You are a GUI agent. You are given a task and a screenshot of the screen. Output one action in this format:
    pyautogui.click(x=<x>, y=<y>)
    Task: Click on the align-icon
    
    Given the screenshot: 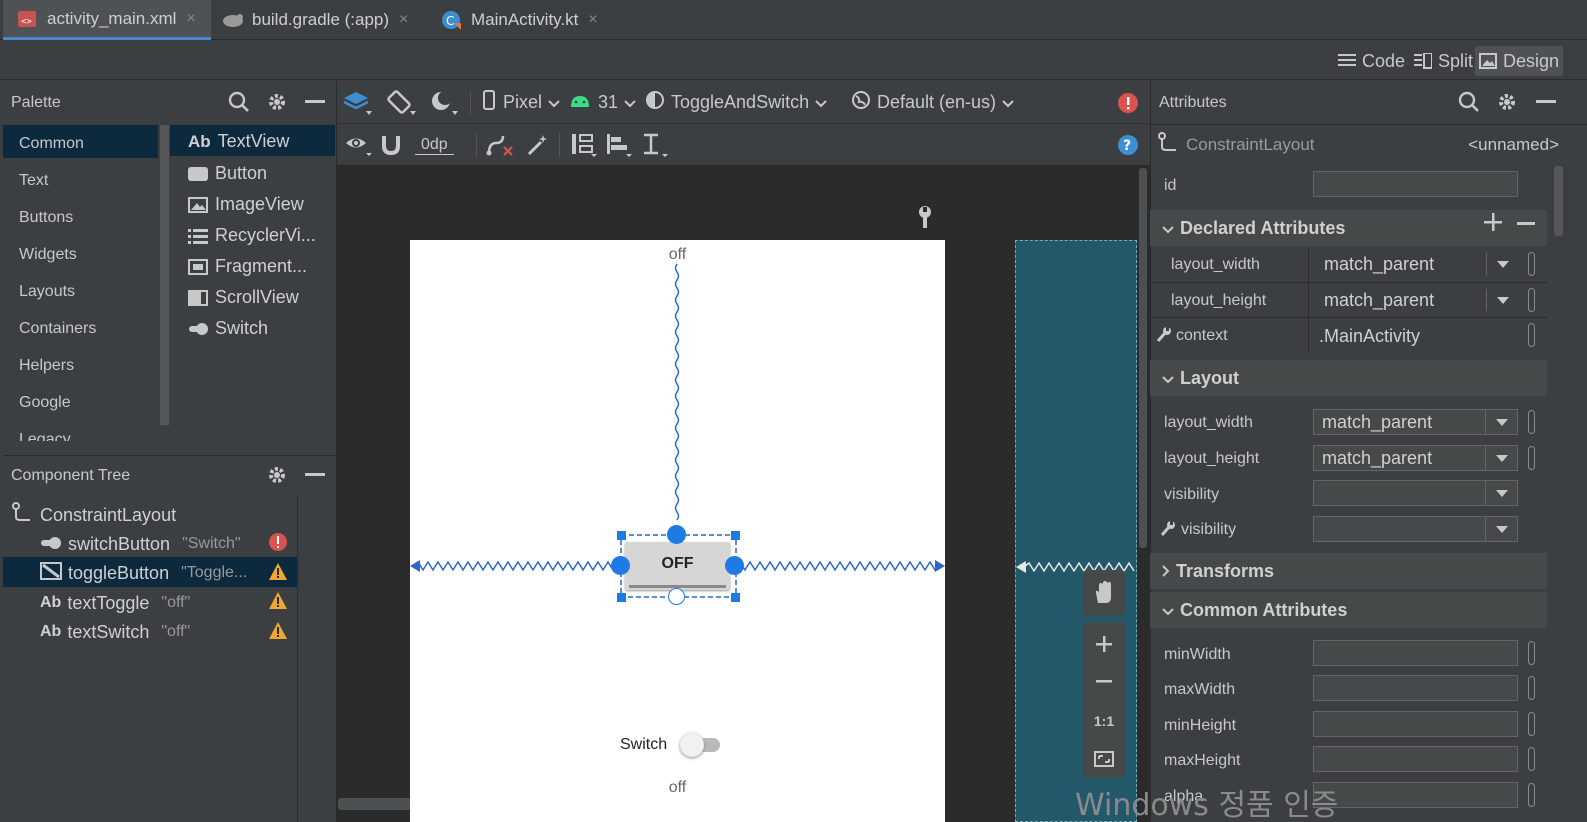 What is the action you would take?
    pyautogui.click(x=619, y=145)
    